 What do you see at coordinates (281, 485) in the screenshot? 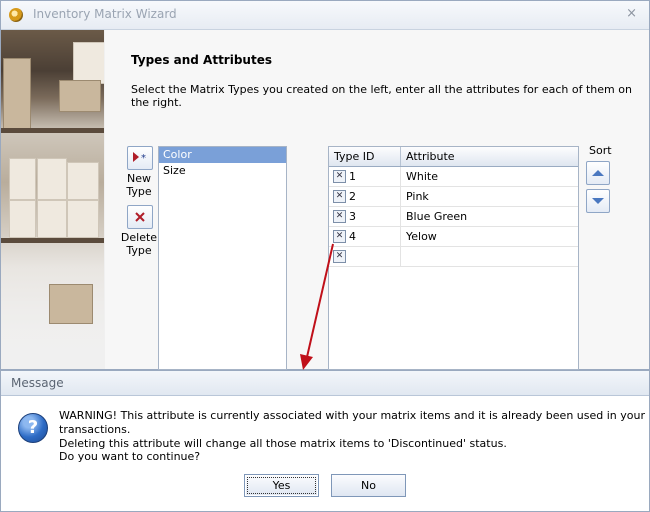
I see `yes-button: Yes` at bounding box center [281, 485].